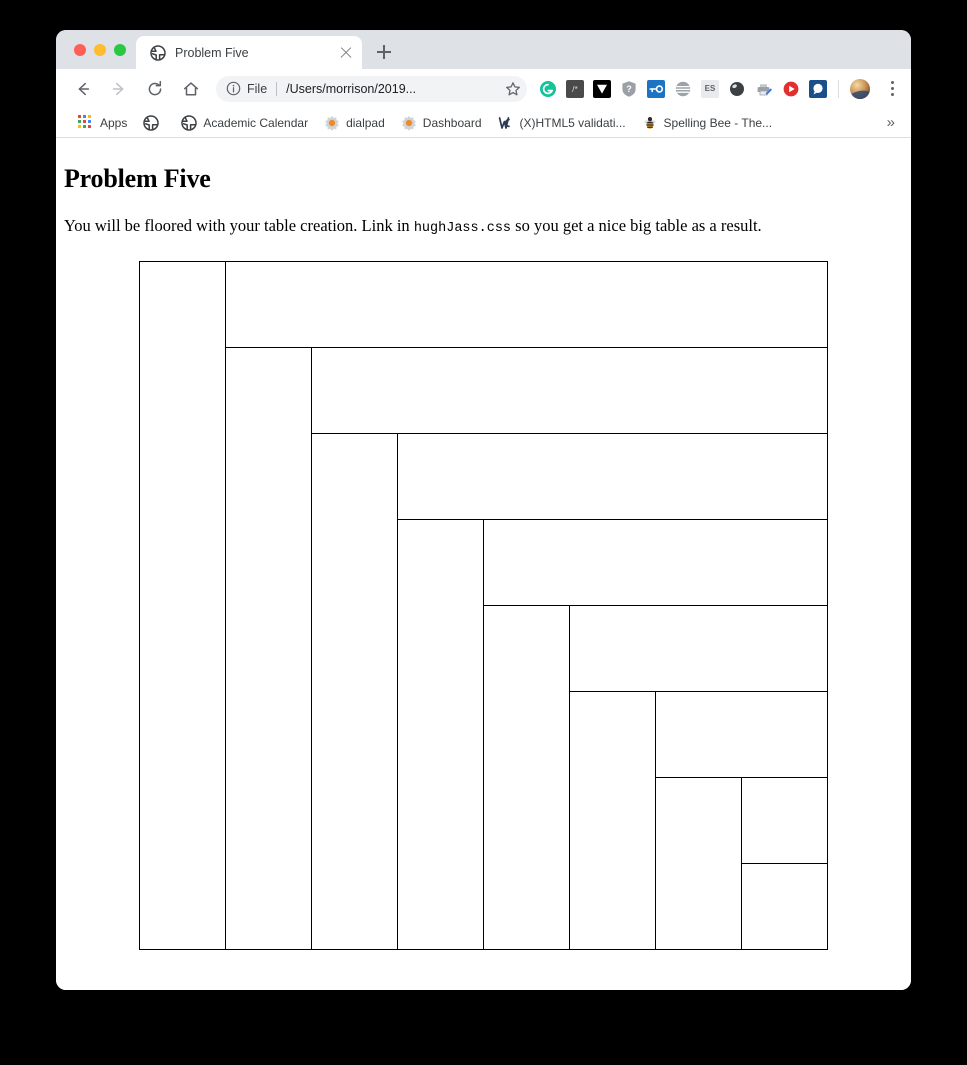 Image resolution: width=967 pixels, height=1065 pixels. Describe the element at coordinates (612, 477) in the screenshot. I see `cell-r3-wide` at that location.